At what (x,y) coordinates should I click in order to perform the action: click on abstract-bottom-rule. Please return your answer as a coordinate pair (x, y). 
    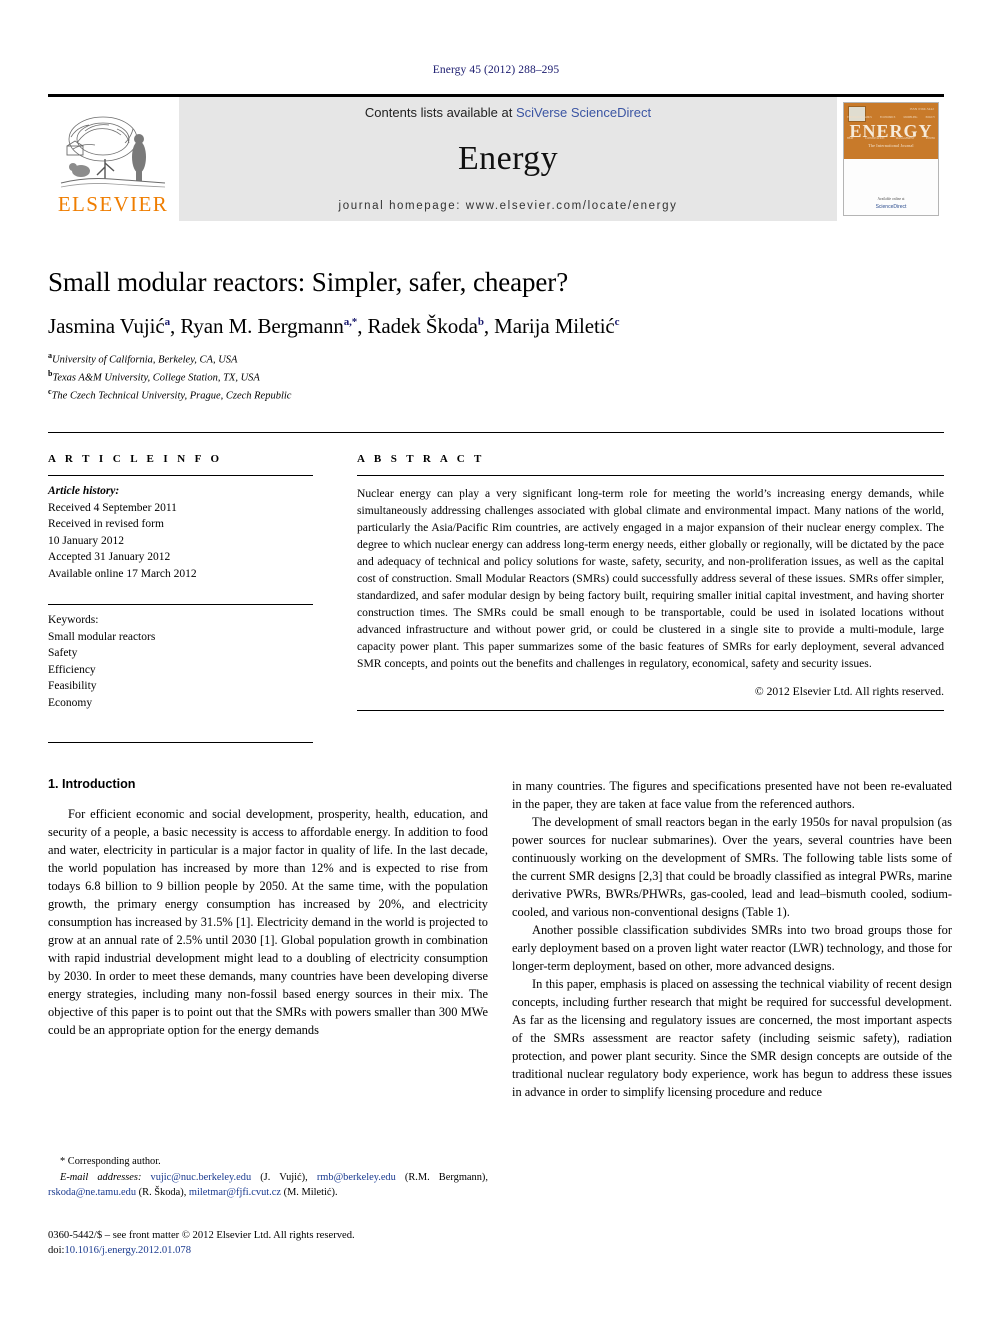
    Looking at the image, I should click on (650, 711).